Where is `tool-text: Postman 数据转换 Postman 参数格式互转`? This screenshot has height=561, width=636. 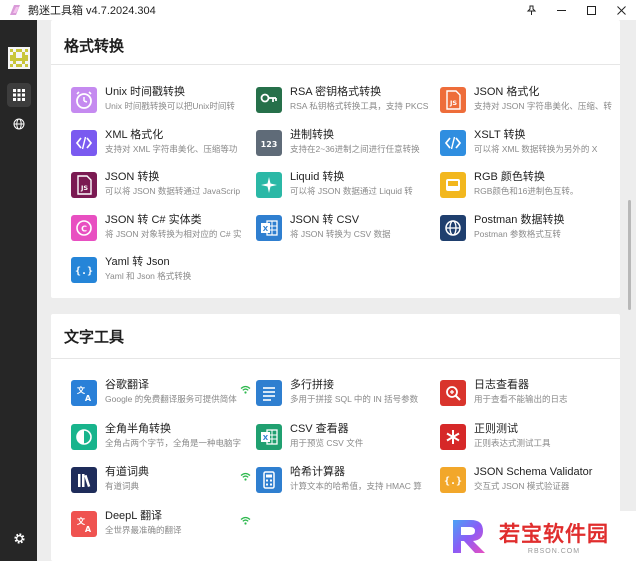 tool-text: Postman 数据转换 Postman 参数格式互转 is located at coordinates (547, 226).